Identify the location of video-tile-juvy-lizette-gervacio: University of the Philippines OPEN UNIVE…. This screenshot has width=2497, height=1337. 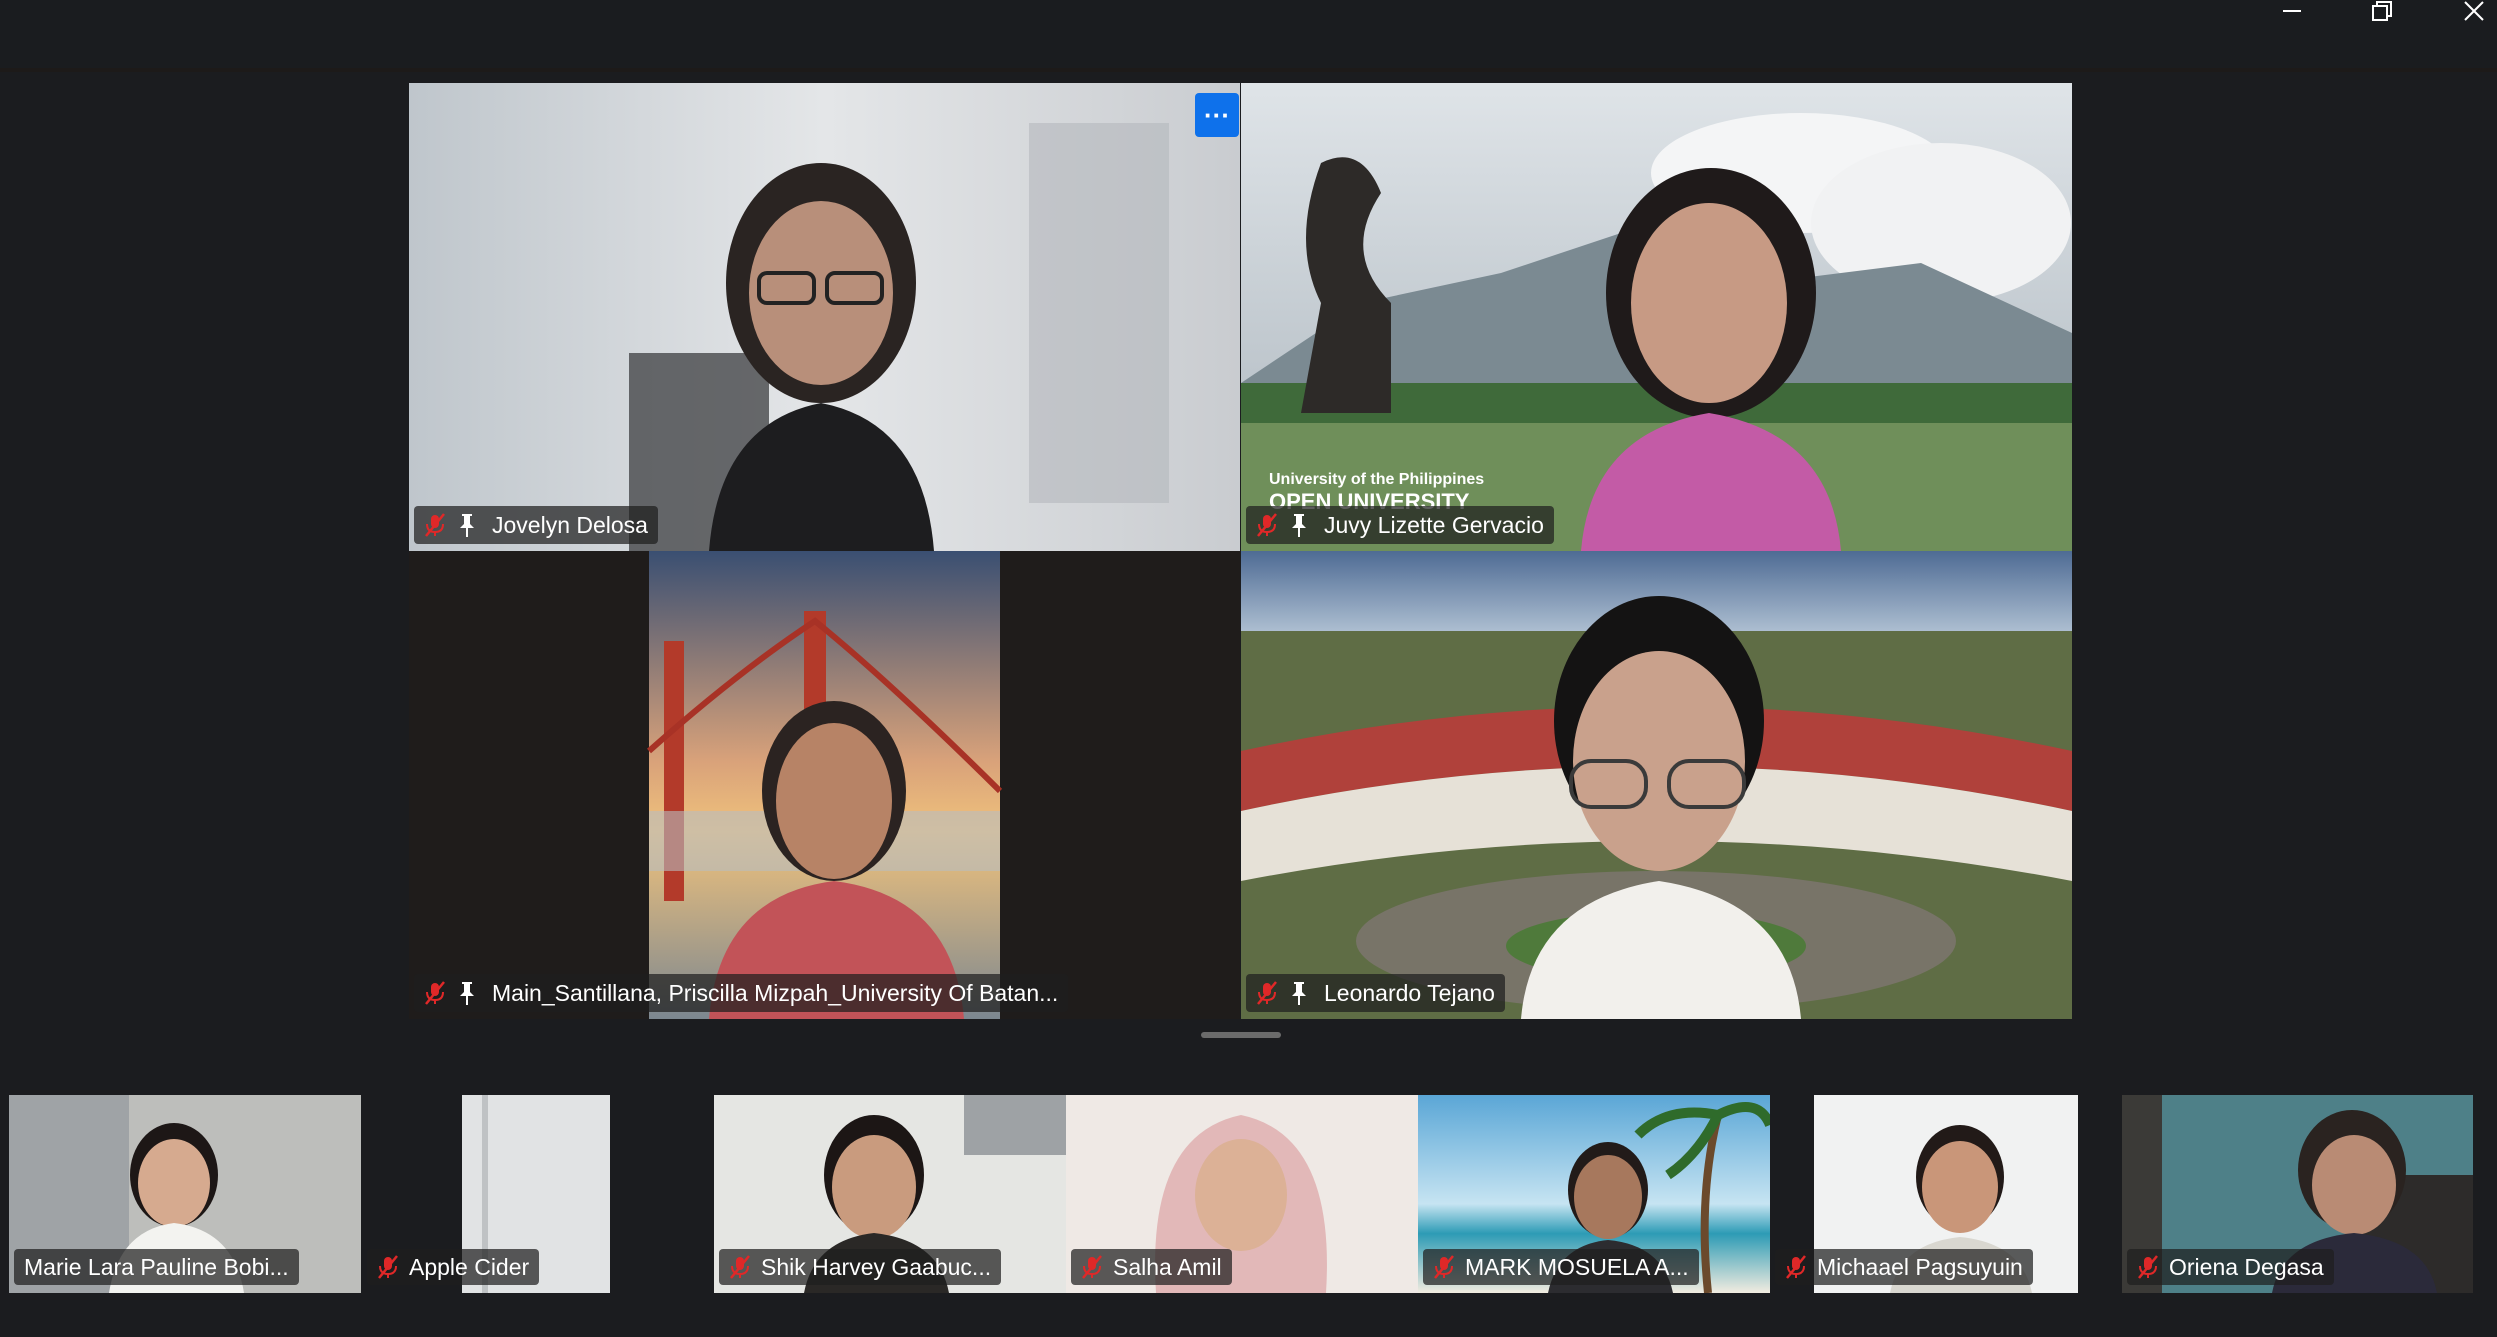
(1656, 317).